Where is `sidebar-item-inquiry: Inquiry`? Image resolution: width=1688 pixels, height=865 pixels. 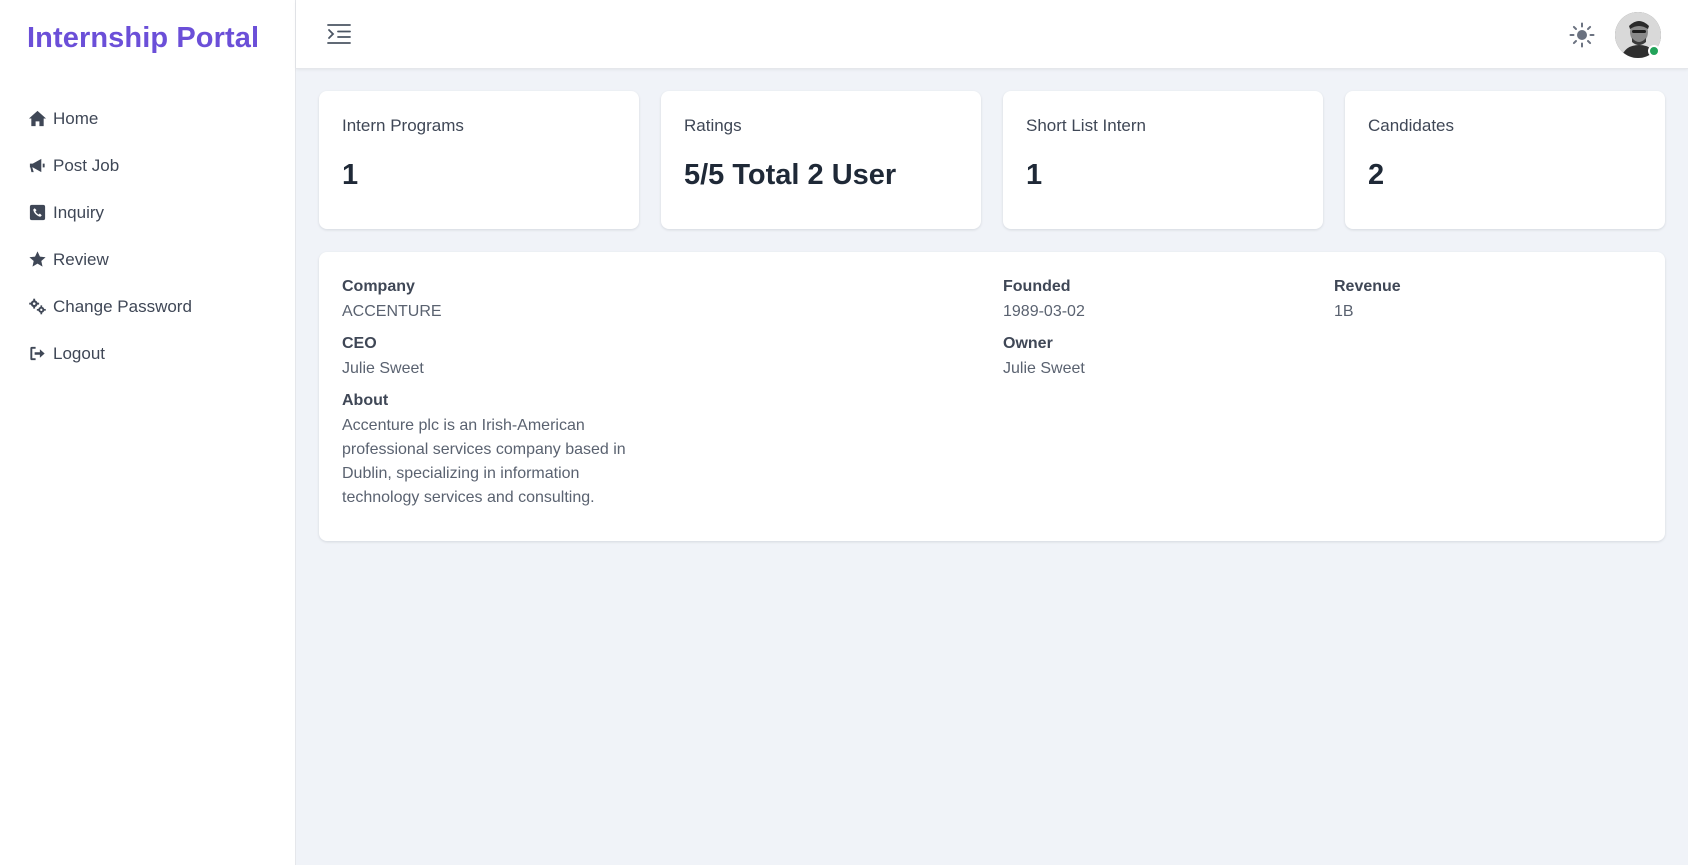
sidebar-item-inquiry: Inquiry is located at coordinates (109, 212).